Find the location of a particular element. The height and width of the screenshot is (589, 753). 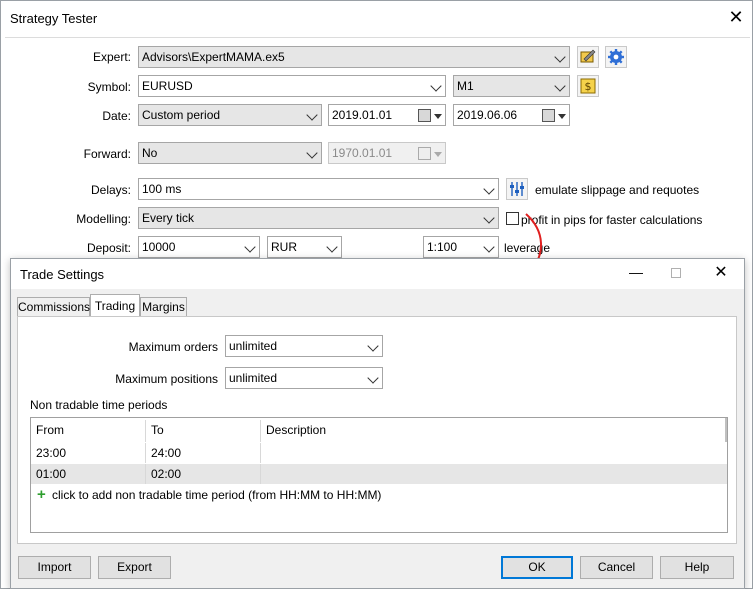

expert-label: Expert: is located at coordinates (111, 57).